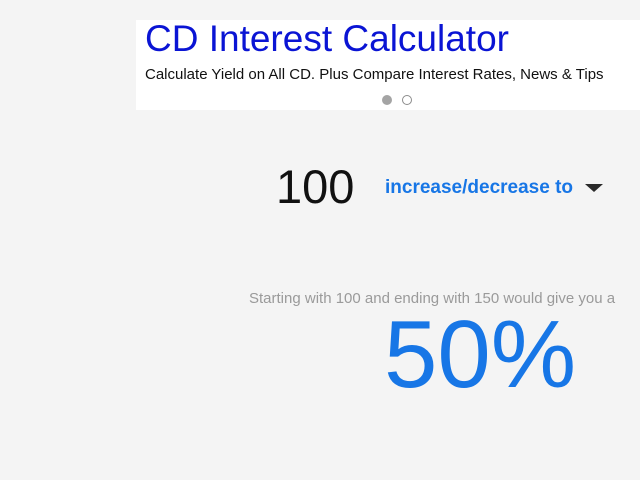  I want to click on mode-select-dropdown: increase/decrease to, so click(494, 188).